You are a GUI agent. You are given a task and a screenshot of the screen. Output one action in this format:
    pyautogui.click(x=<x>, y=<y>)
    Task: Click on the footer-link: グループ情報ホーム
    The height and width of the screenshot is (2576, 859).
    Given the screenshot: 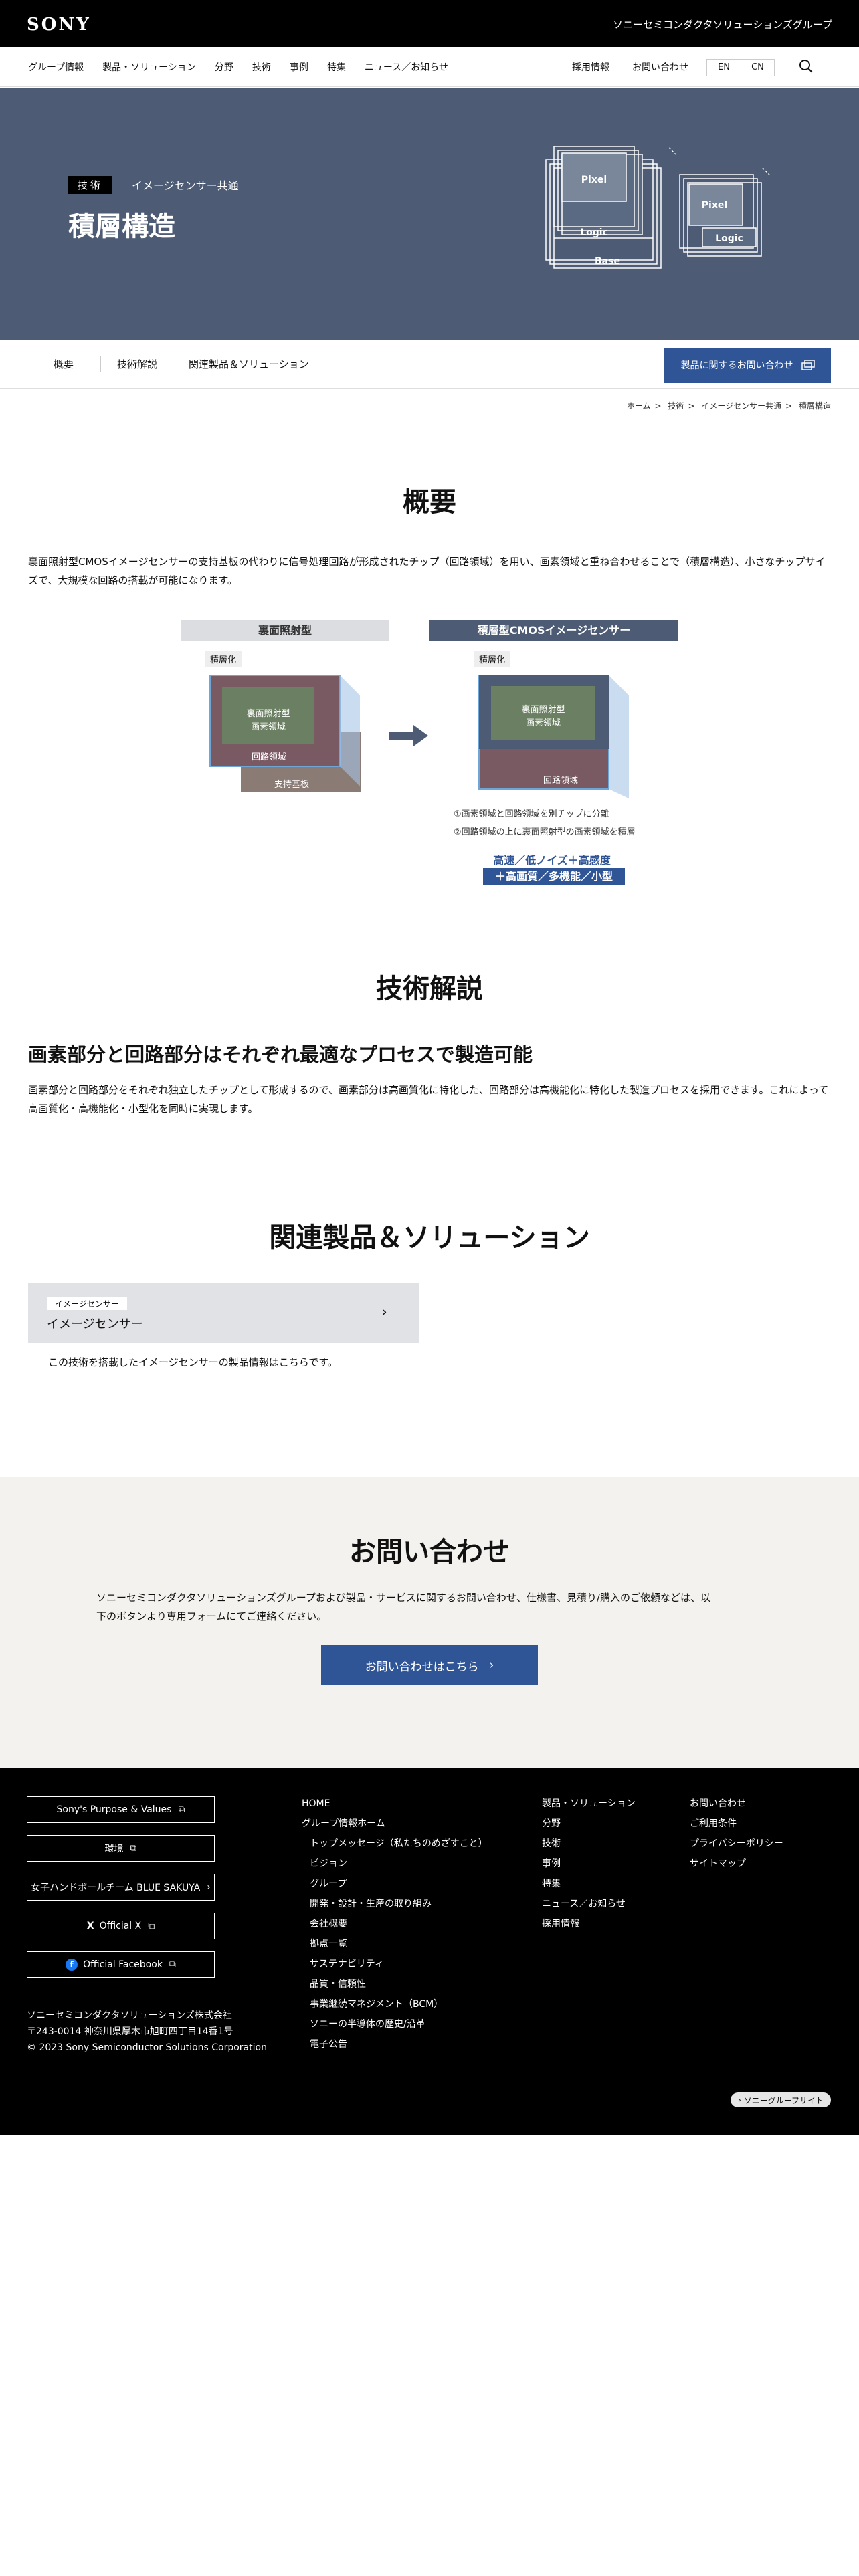 What is the action you would take?
    pyautogui.click(x=395, y=1824)
    